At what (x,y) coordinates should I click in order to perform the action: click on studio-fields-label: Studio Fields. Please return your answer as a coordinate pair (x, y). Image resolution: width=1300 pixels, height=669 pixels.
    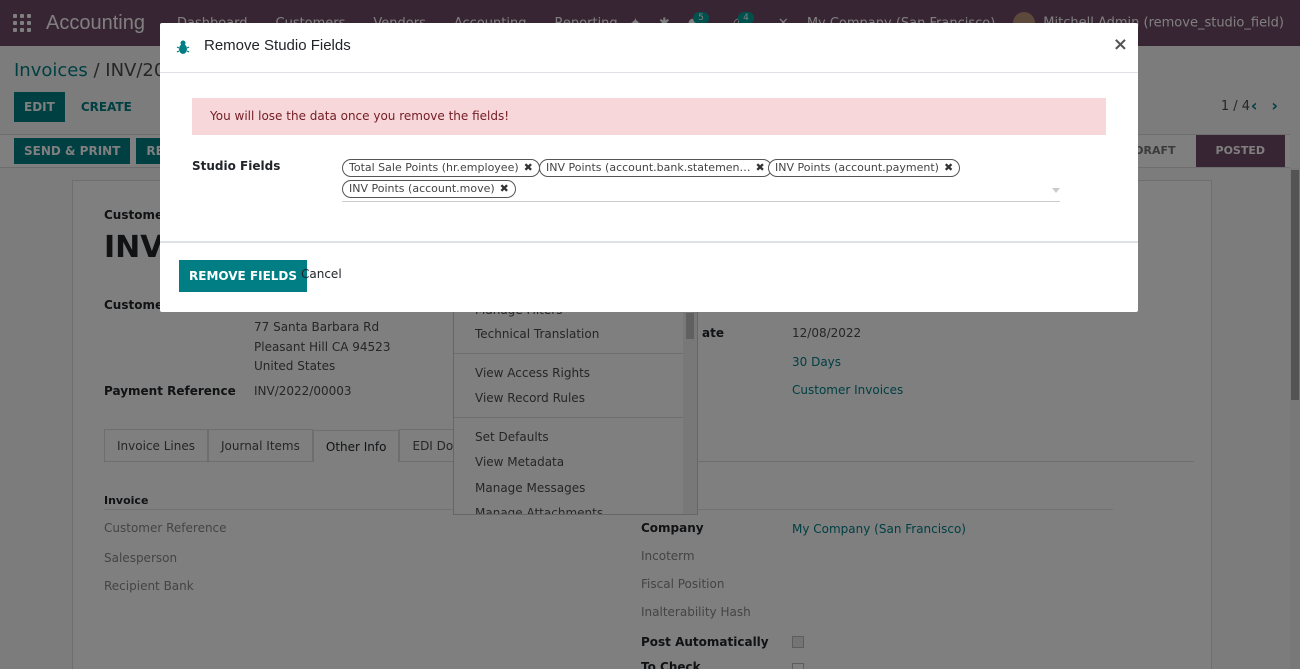
    Looking at the image, I should click on (236, 166).